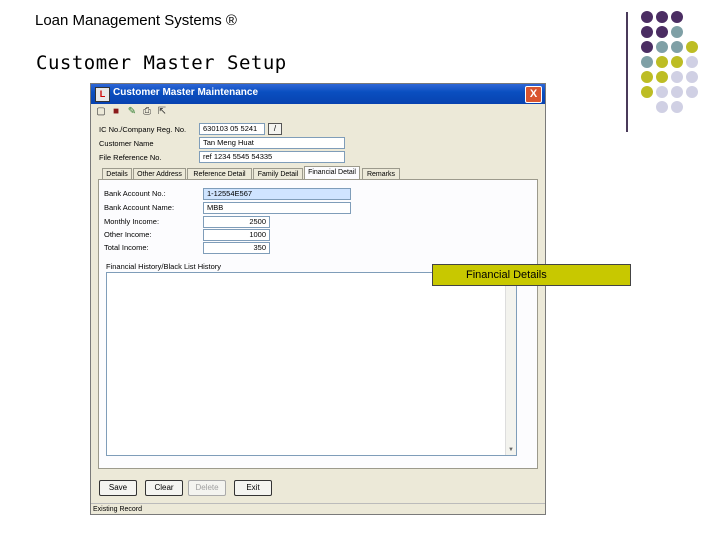 The image size is (720, 540). What do you see at coordinates (277, 208) in the screenshot?
I see `bank-account-name-input: MBB` at bounding box center [277, 208].